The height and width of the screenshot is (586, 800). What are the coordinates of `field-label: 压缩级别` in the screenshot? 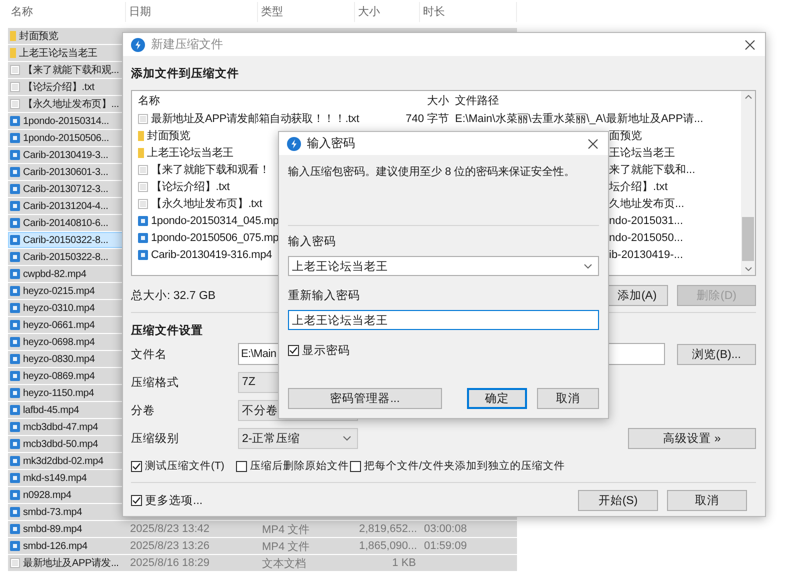 It's located at (155, 439).